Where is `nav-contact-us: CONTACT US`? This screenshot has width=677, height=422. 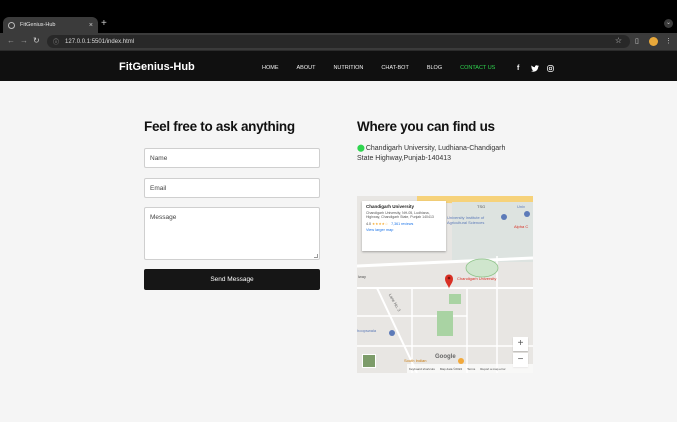
nav-contact-us: CONTACT US is located at coordinates (477, 68).